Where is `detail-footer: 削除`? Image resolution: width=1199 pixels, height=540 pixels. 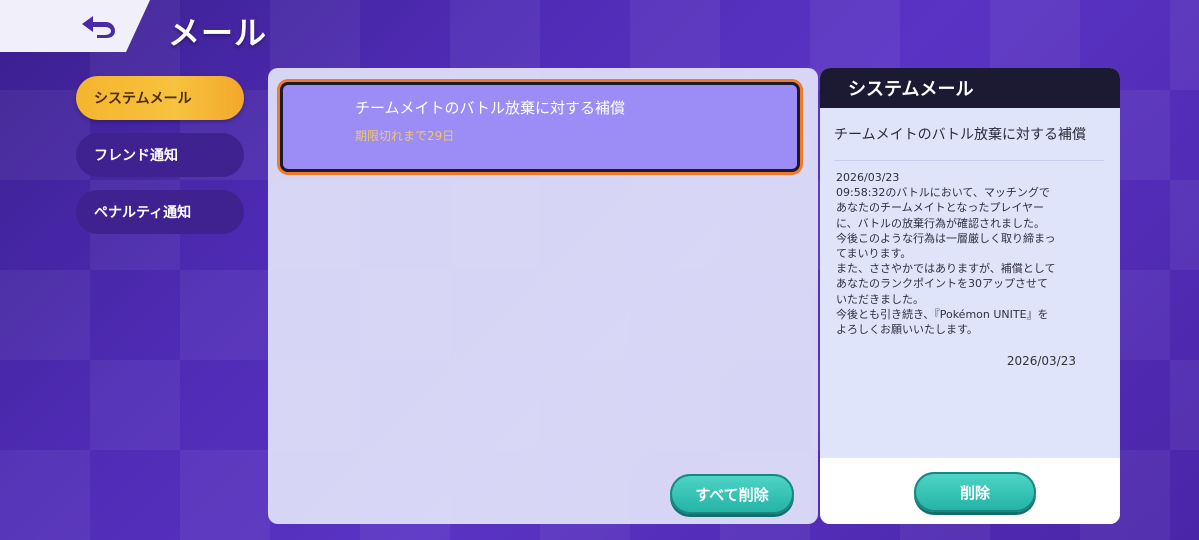 detail-footer: 削除 is located at coordinates (970, 491).